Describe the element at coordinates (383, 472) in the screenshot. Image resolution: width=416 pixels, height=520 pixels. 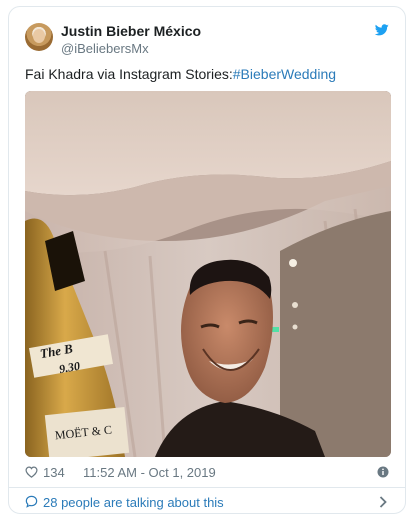
I see `info-icon` at that location.